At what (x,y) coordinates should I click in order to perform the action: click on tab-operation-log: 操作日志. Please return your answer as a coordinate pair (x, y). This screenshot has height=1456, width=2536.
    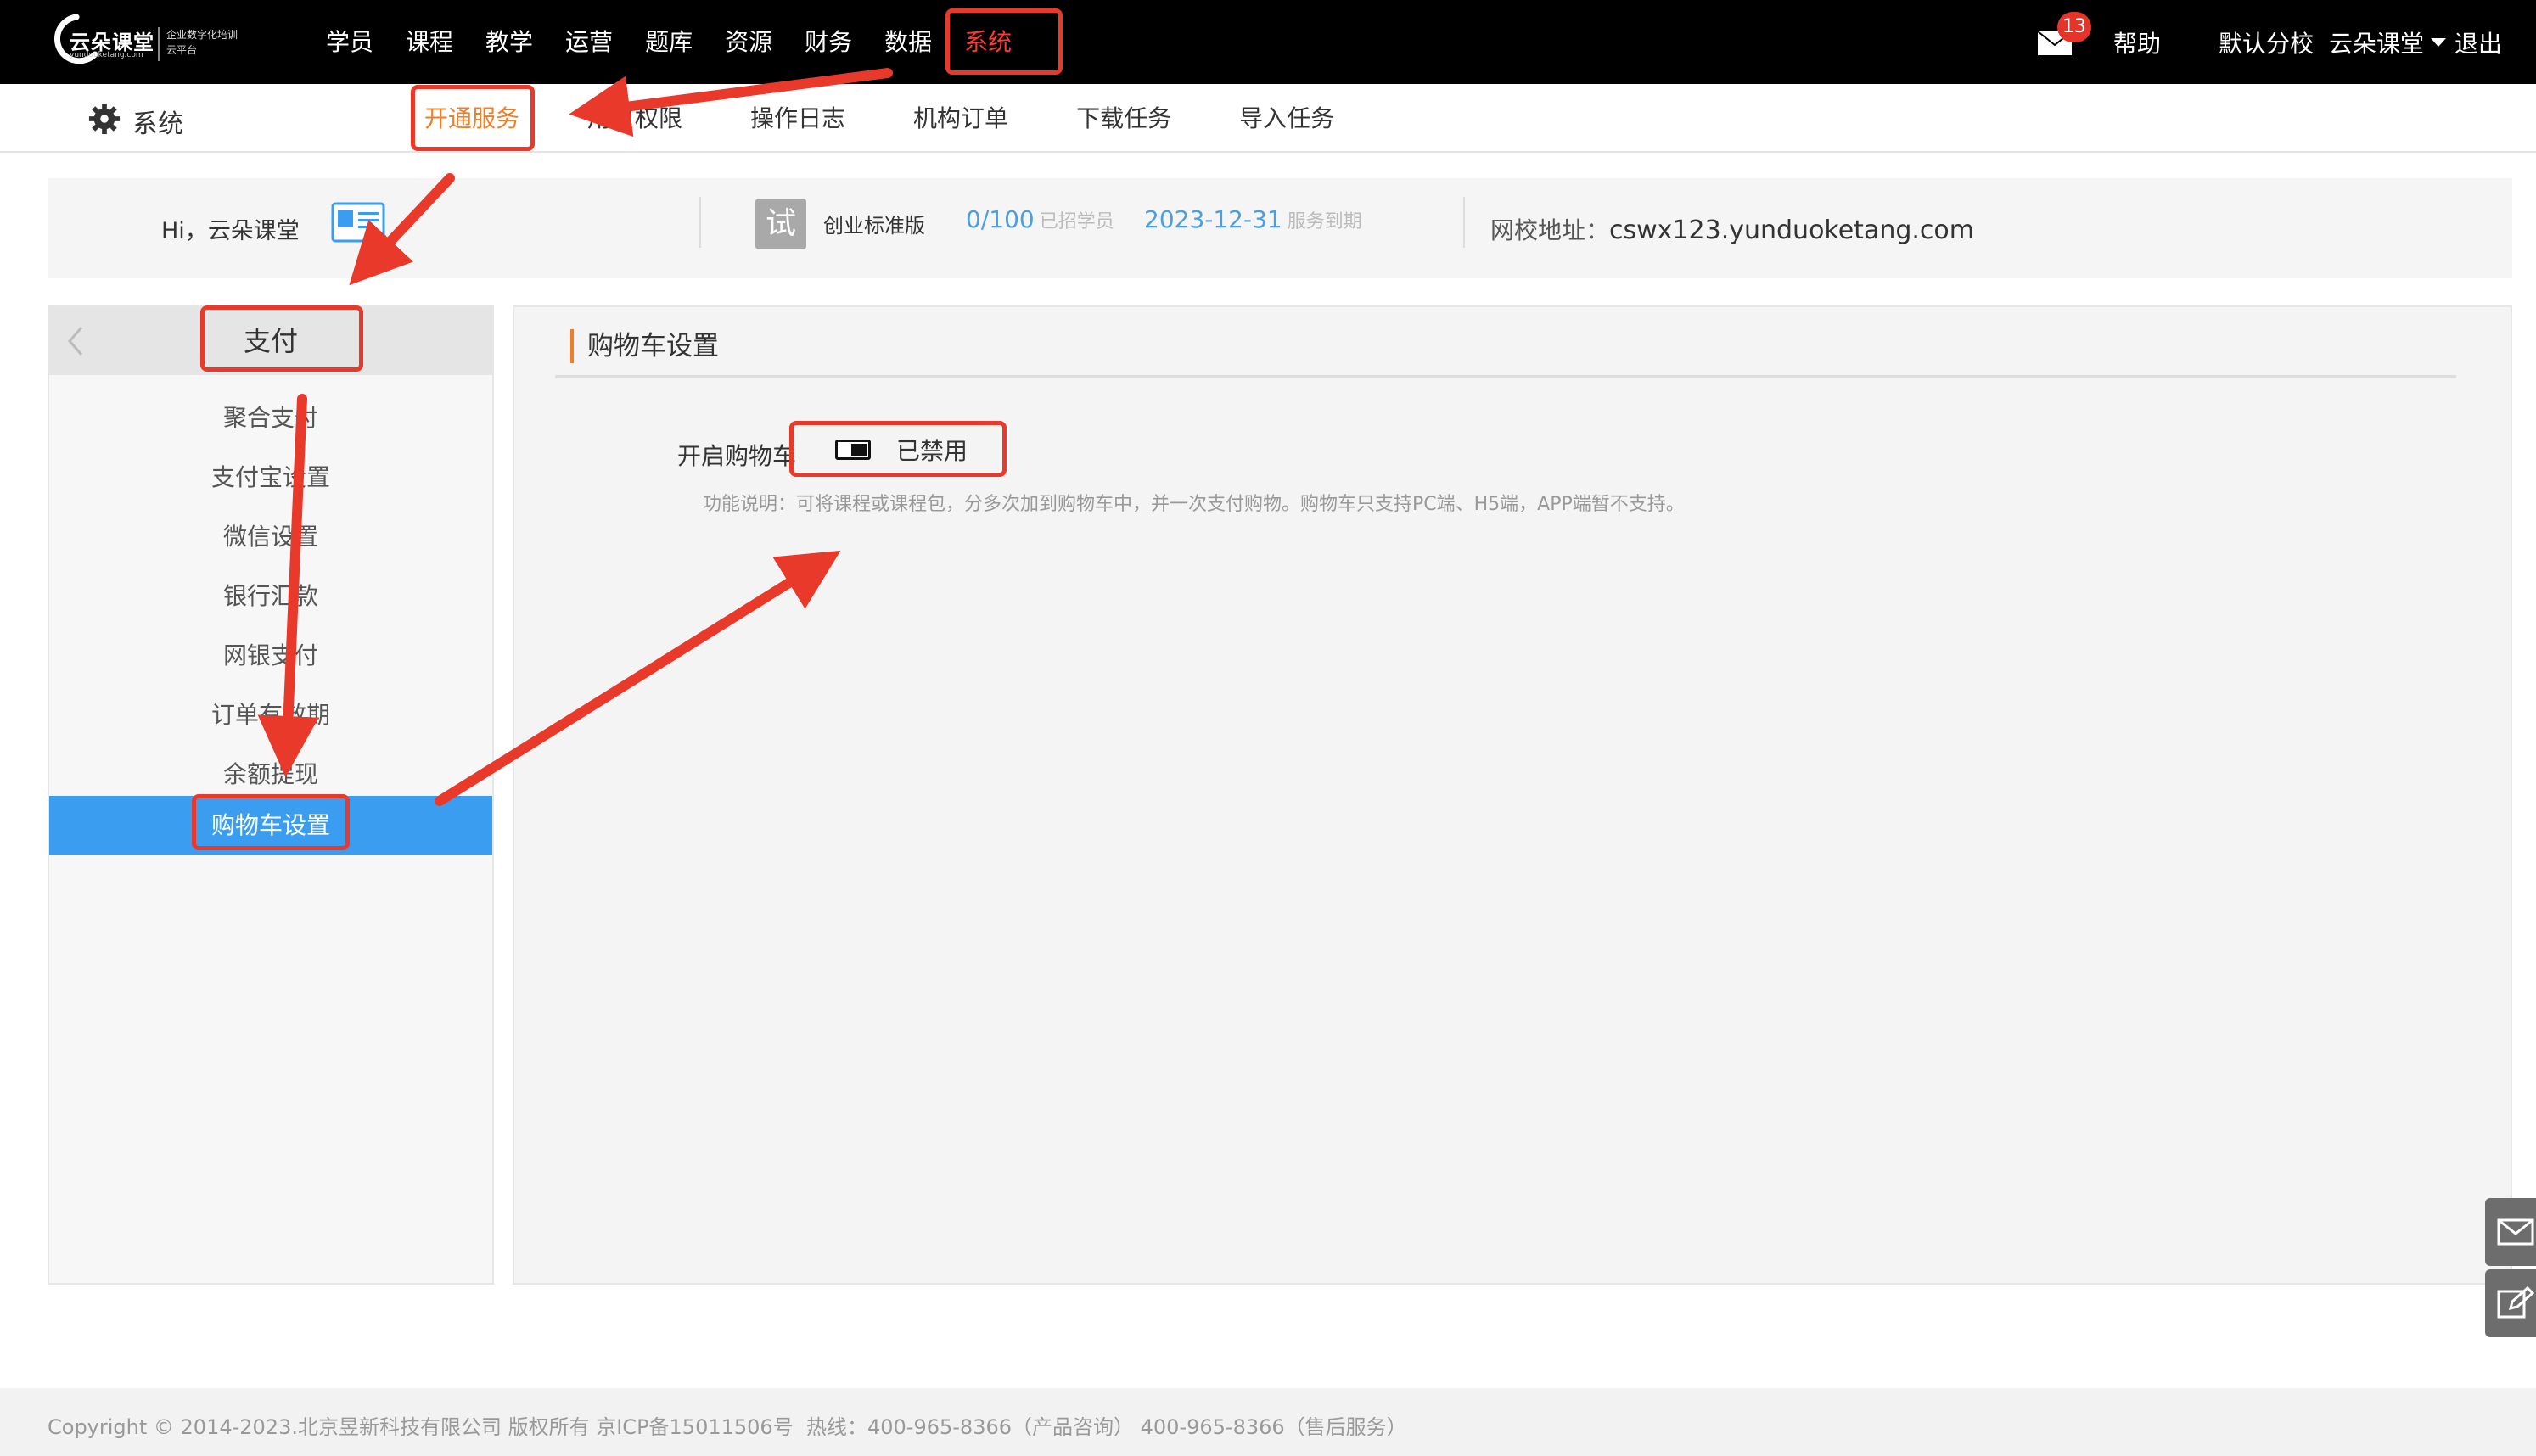
    Looking at the image, I should click on (797, 118).